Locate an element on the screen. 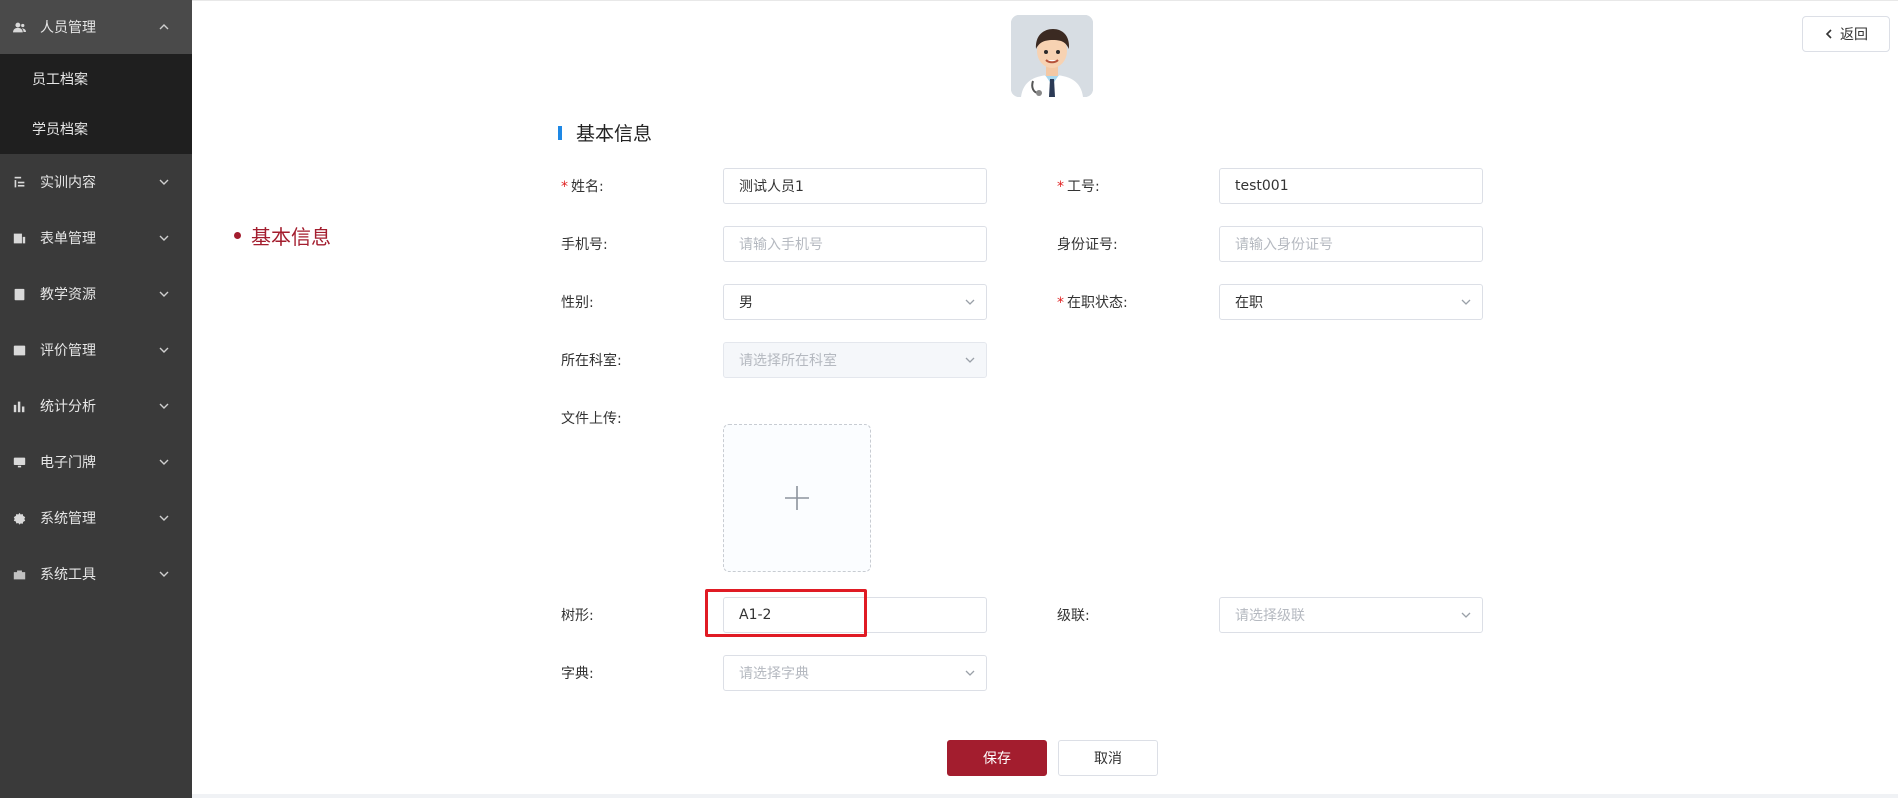 Image resolution: width=1898 pixels, height=798 pixels. sidebar-item-system-mgmt: 系统管理 is located at coordinates (96, 518).